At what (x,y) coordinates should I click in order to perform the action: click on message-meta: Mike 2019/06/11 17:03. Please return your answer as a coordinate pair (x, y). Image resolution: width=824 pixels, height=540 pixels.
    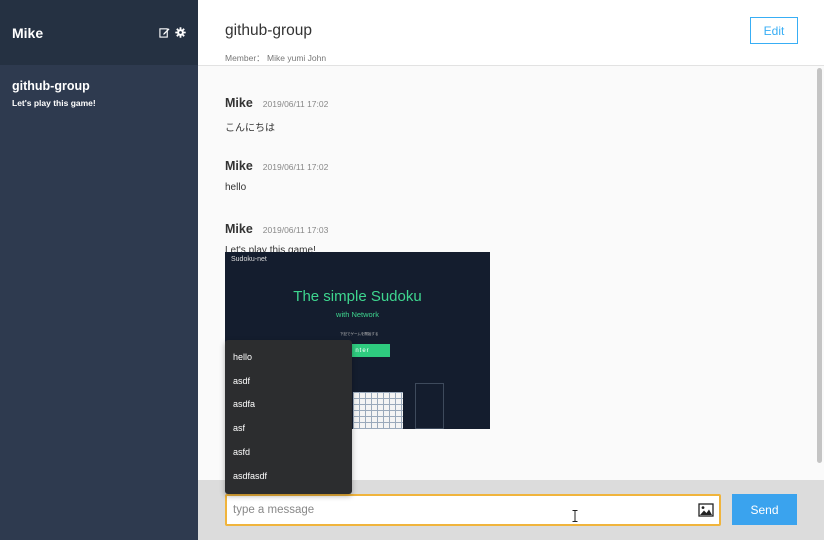
    Looking at the image, I should click on (276, 229).